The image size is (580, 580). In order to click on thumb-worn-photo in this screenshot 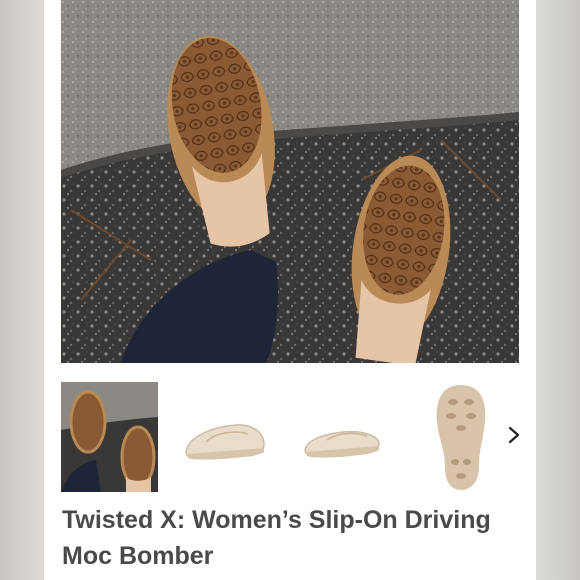, I will do `click(109, 437)`.